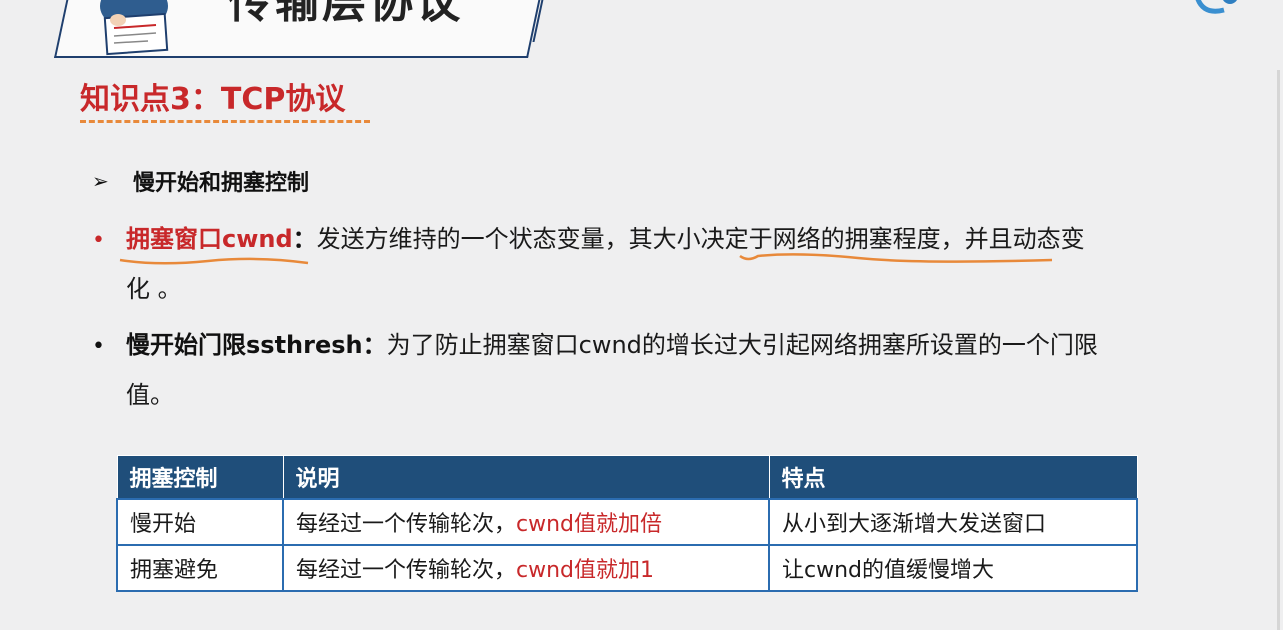 The image size is (1283, 630). What do you see at coordinates (585, 570) in the screenshot?
I see `description-highlight: cwnd值就加1` at bounding box center [585, 570].